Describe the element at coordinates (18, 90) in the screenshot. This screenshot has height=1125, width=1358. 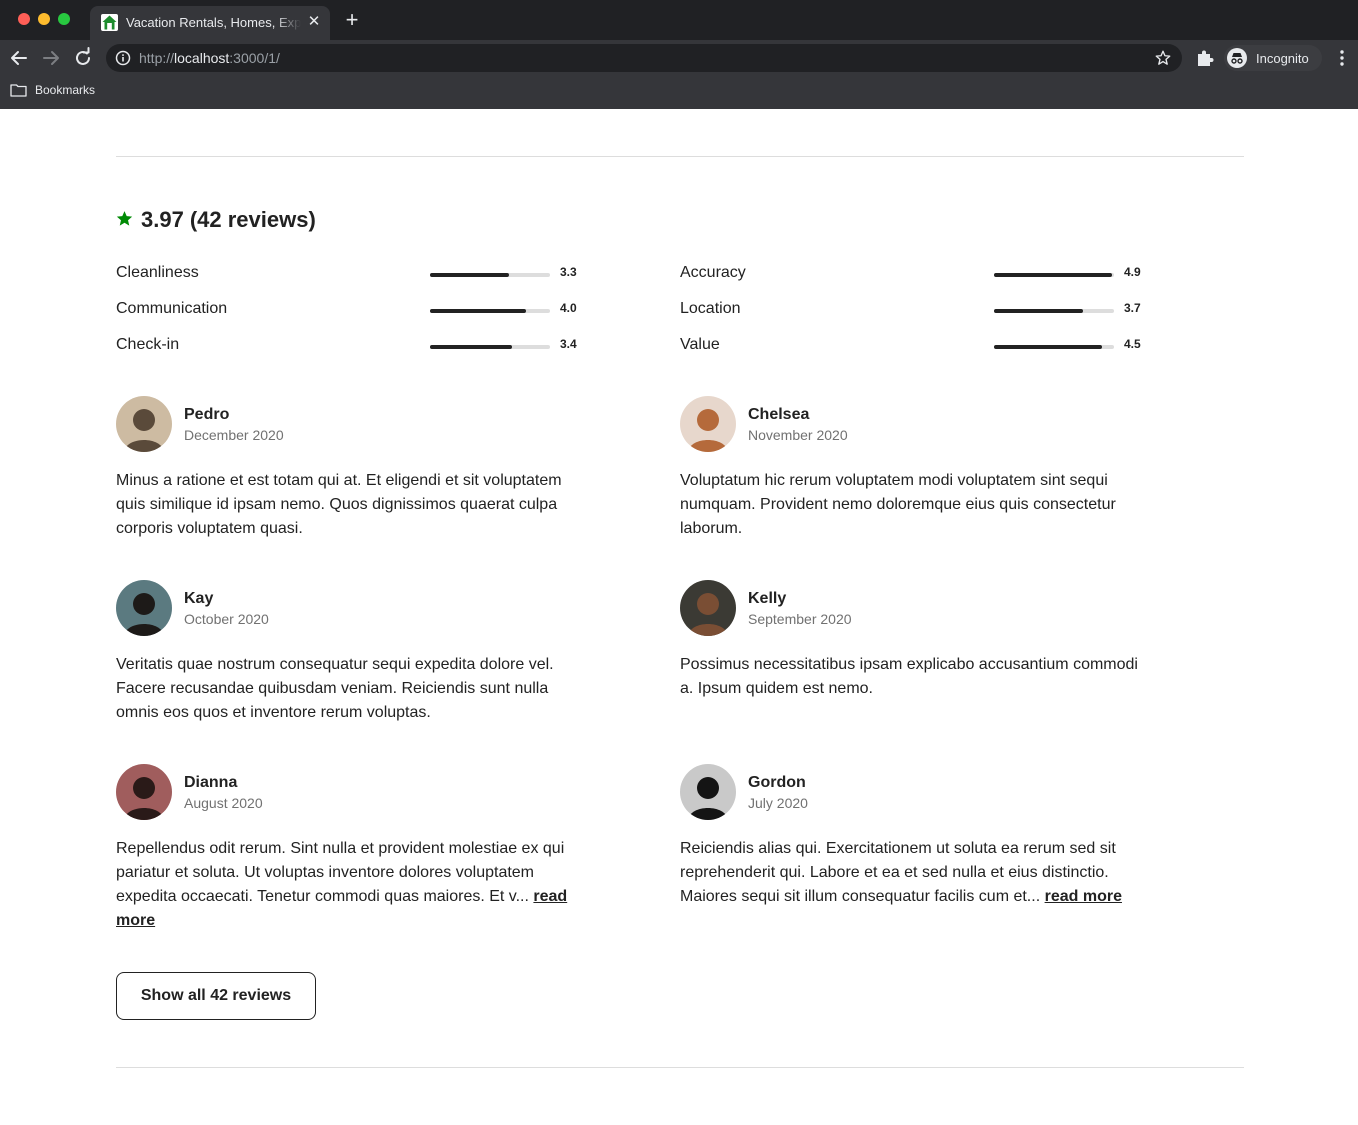
I see `folder-icon` at that location.